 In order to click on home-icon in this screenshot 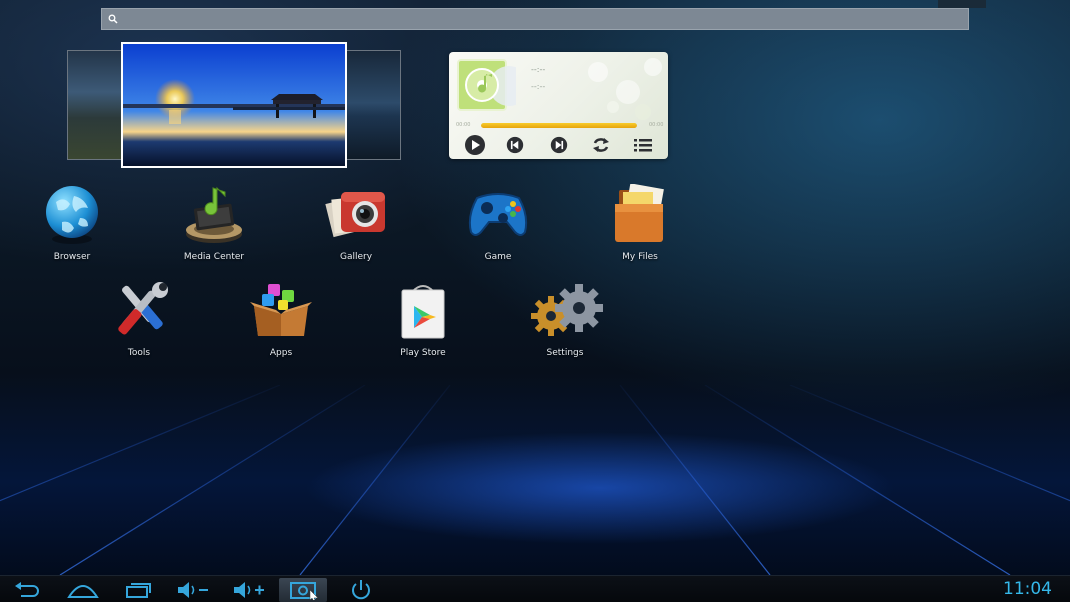, I will do `click(83, 591)`.